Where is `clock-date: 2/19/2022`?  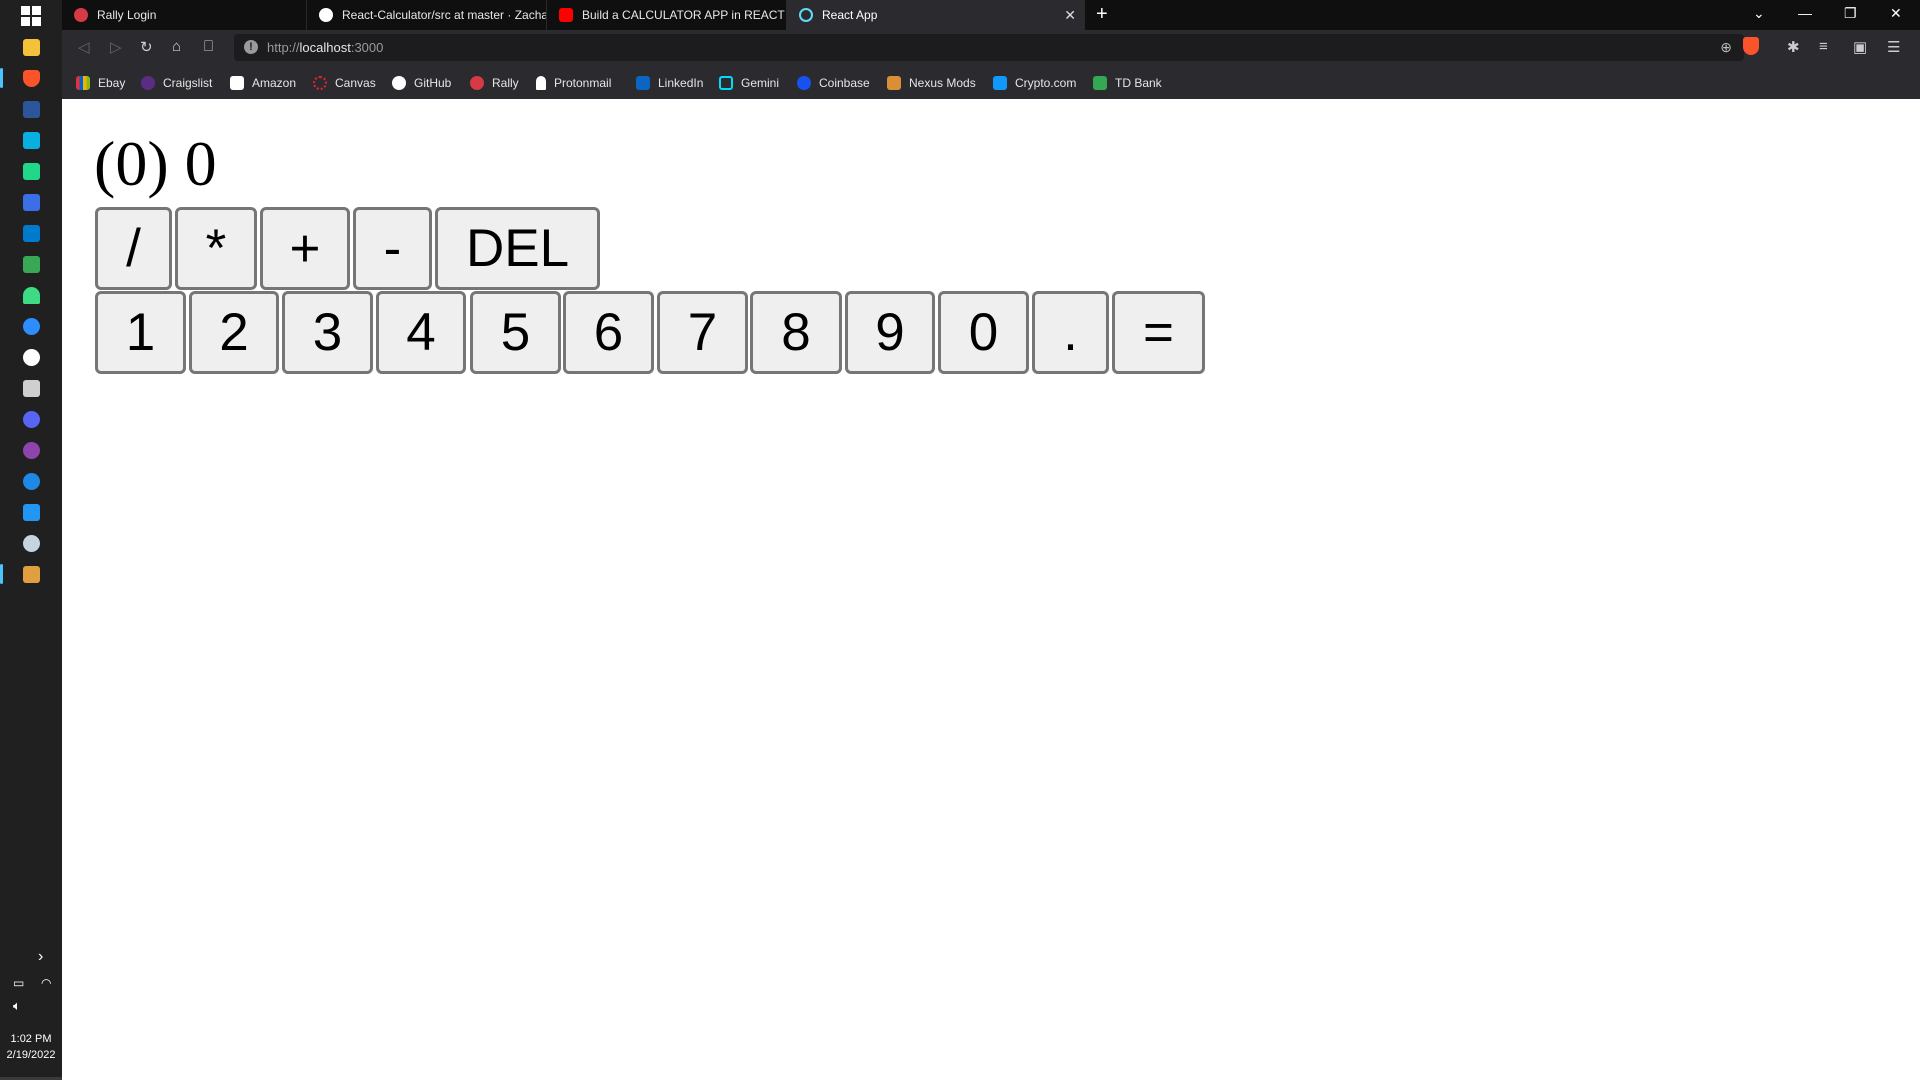
clock-date: 2/19/2022 is located at coordinates (31, 1055).